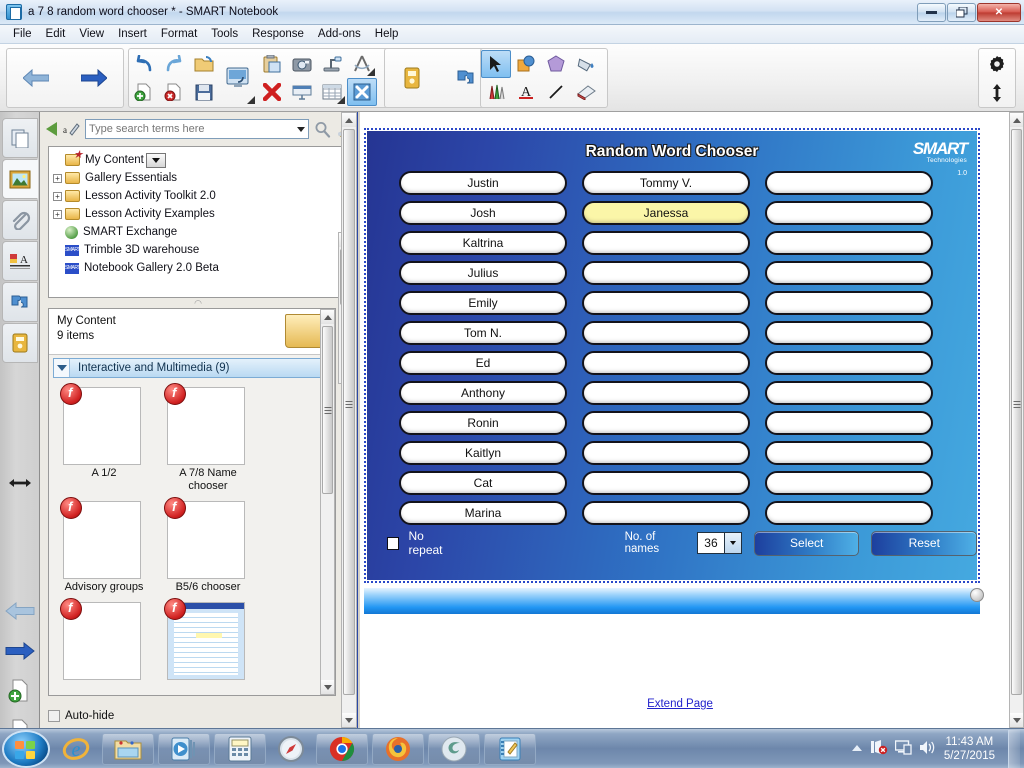 Image resolution: width=1024 pixels, height=768 pixels. Describe the element at coordinates (586, 64) in the screenshot. I see `fill-tool` at that location.